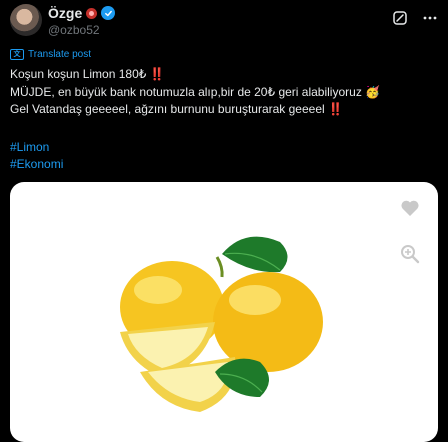  What do you see at coordinates (268, 322) in the screenshot?
I see `lemon-right` at bounding box center [268, 322].